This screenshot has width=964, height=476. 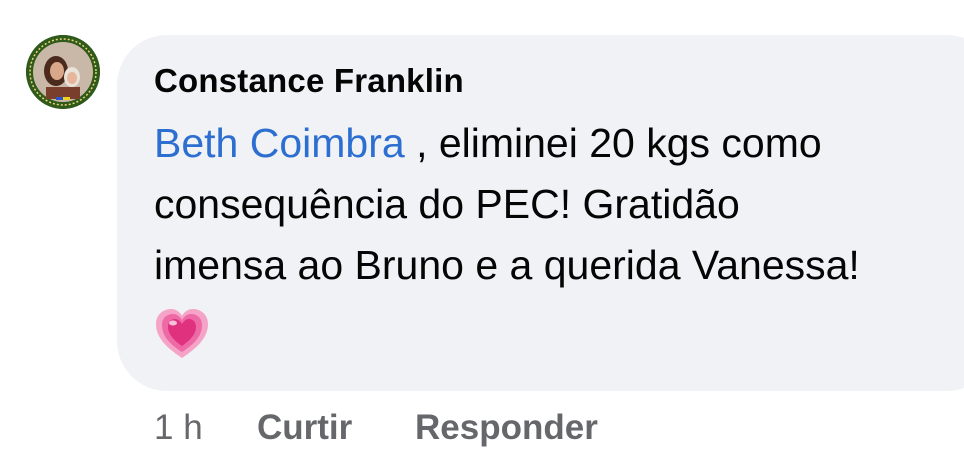 I want to click on comment-line-3: imensa ao Bruno e a querida Vanessa!, so click(x=507, y=265).